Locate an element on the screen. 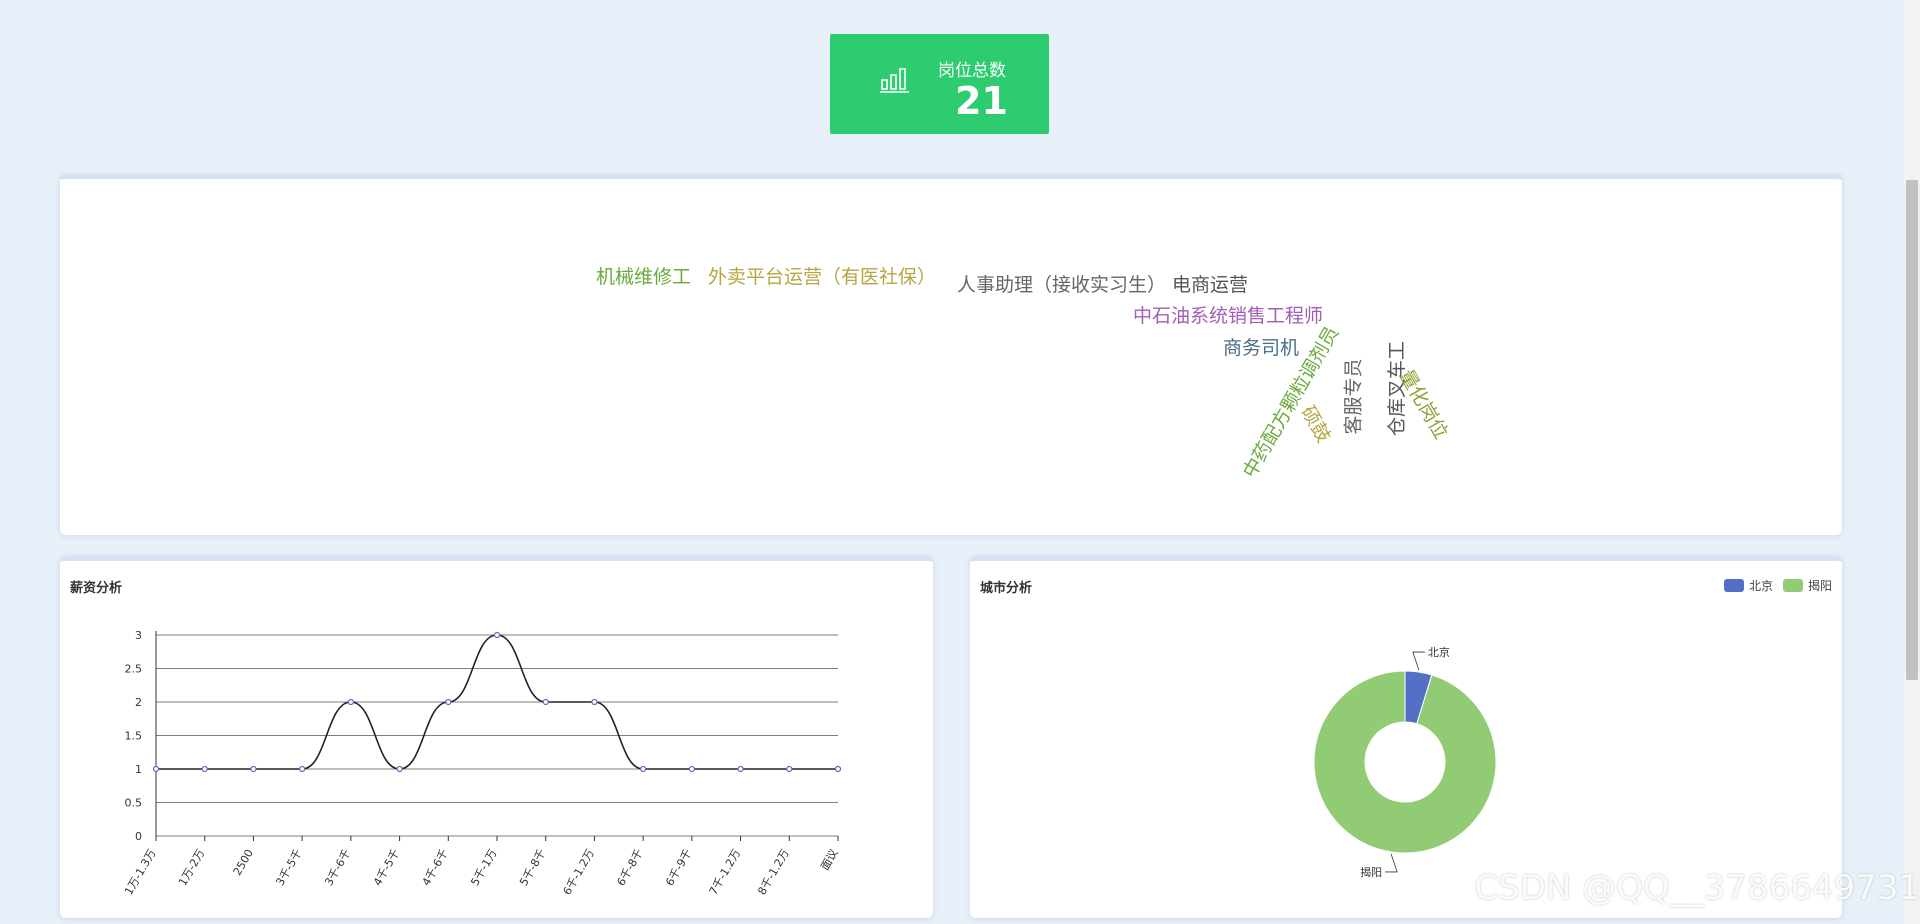  y-tick-label: 3 is located at coordinates (138, 635).